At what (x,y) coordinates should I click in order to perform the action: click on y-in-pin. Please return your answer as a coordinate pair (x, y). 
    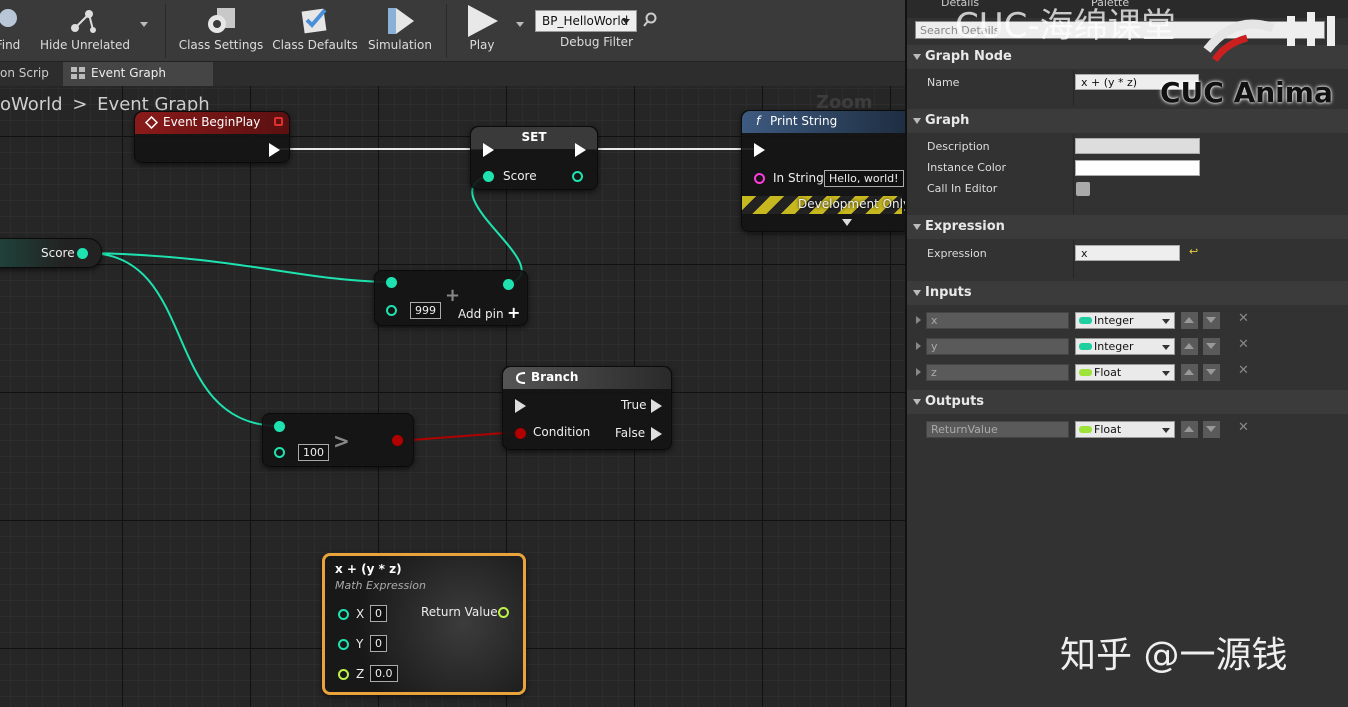
    Looking at the image, I should click on (343, 644).